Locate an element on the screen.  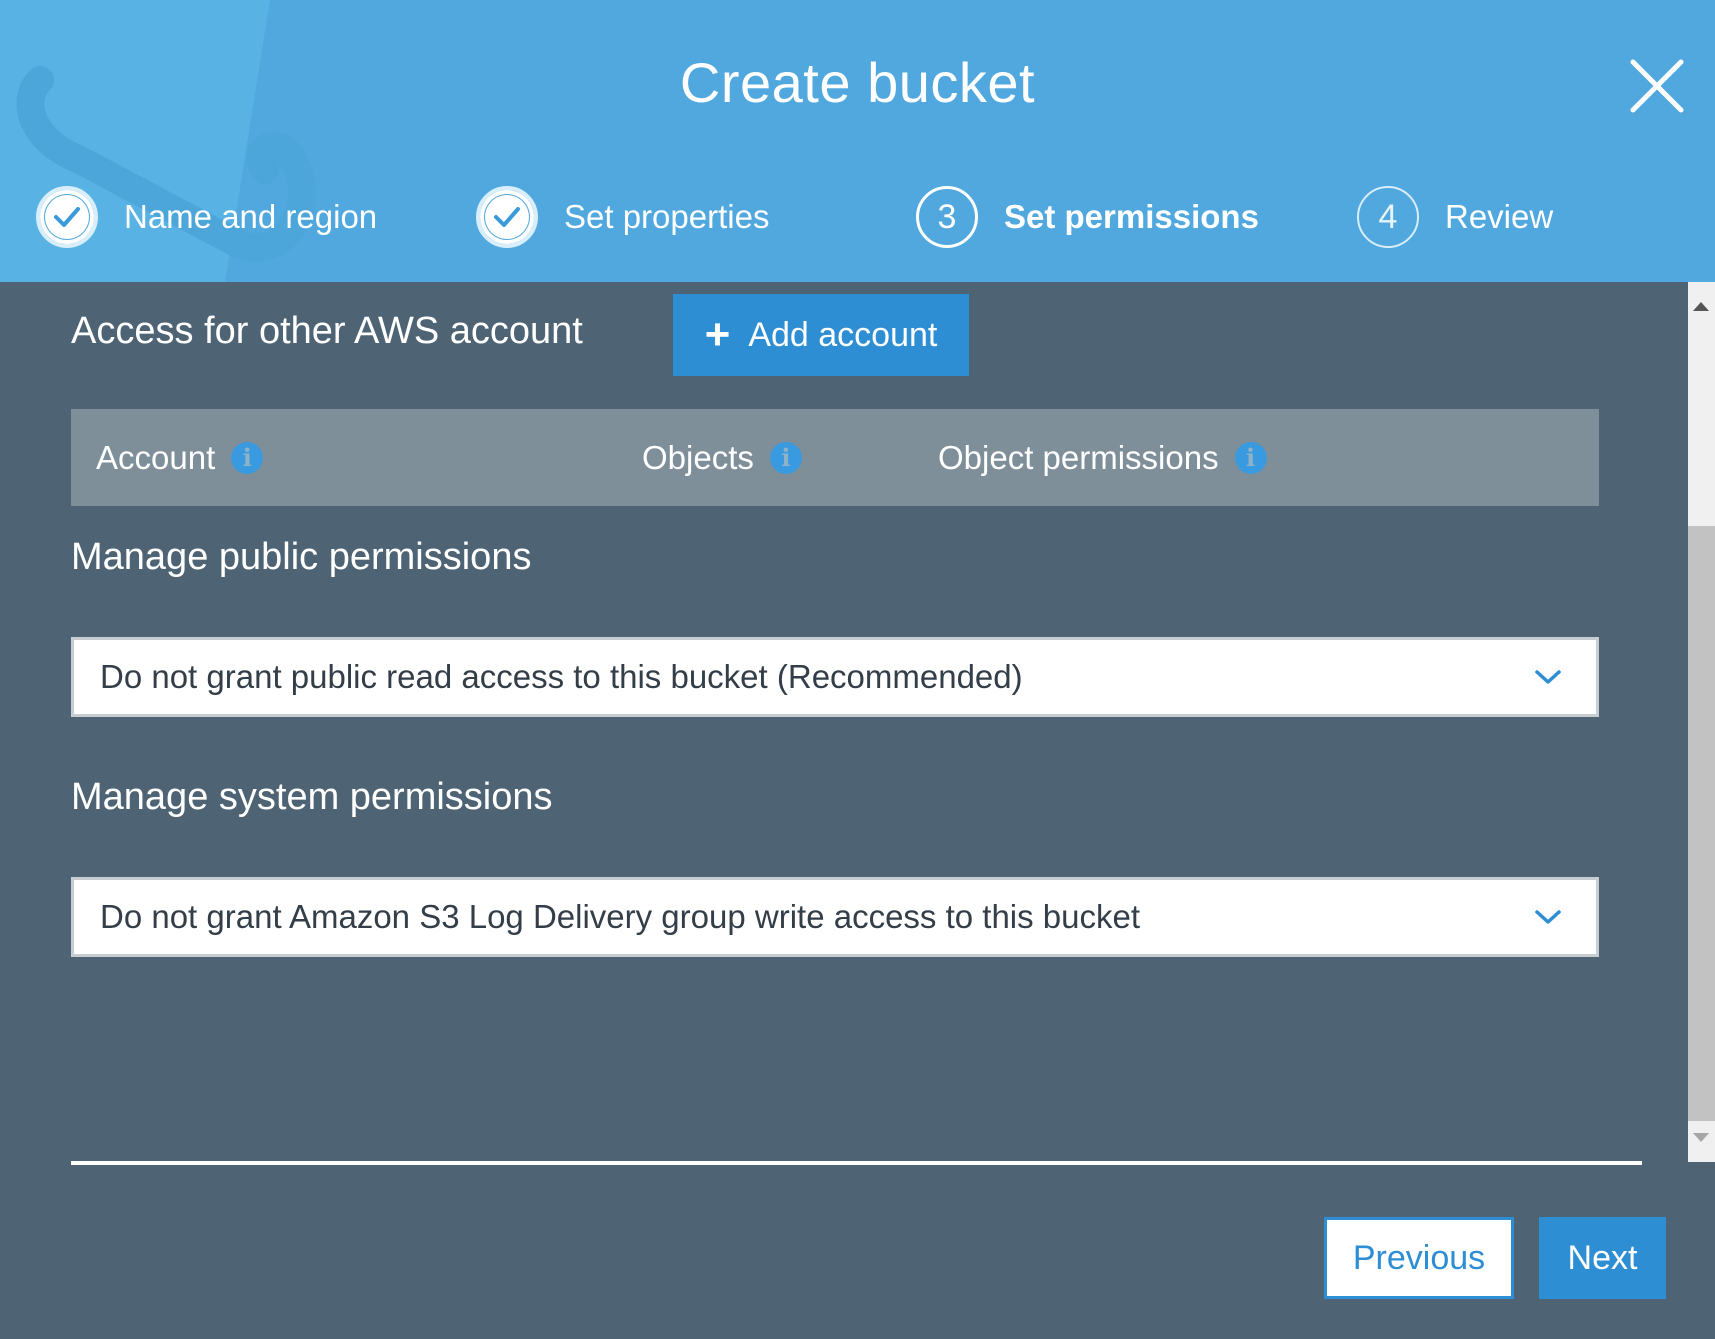
step-name-and-region: Name and region is located at coordinates (206, 217).